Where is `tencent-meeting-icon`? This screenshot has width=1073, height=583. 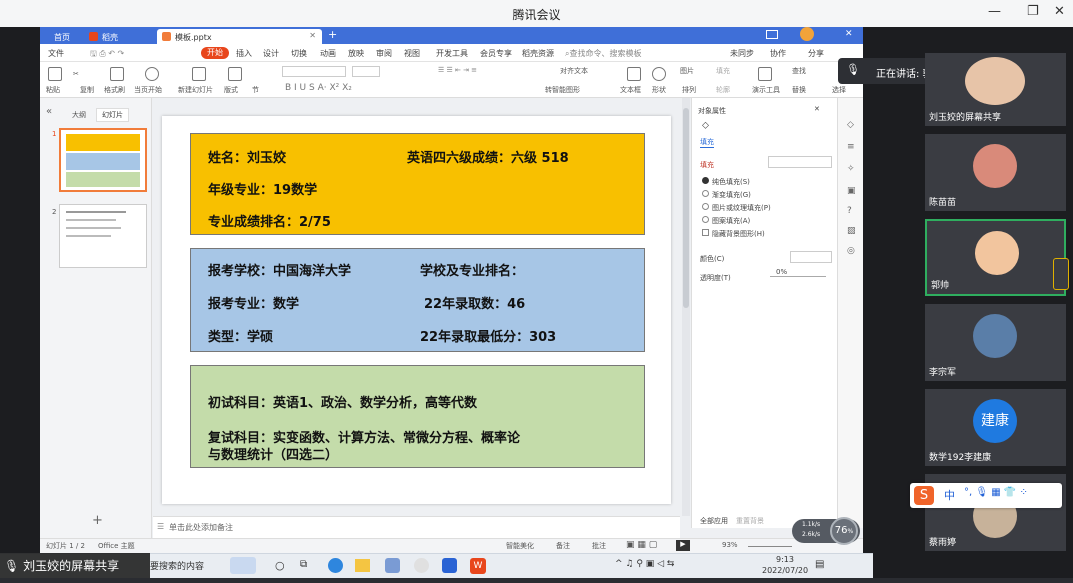 tencent-meeting-icon is located at coordinates (449, 565).